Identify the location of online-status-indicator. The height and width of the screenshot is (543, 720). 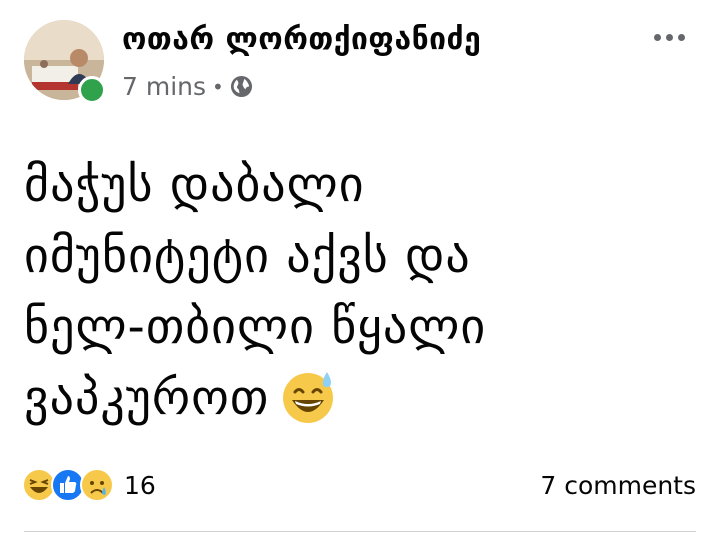
(92, 90).